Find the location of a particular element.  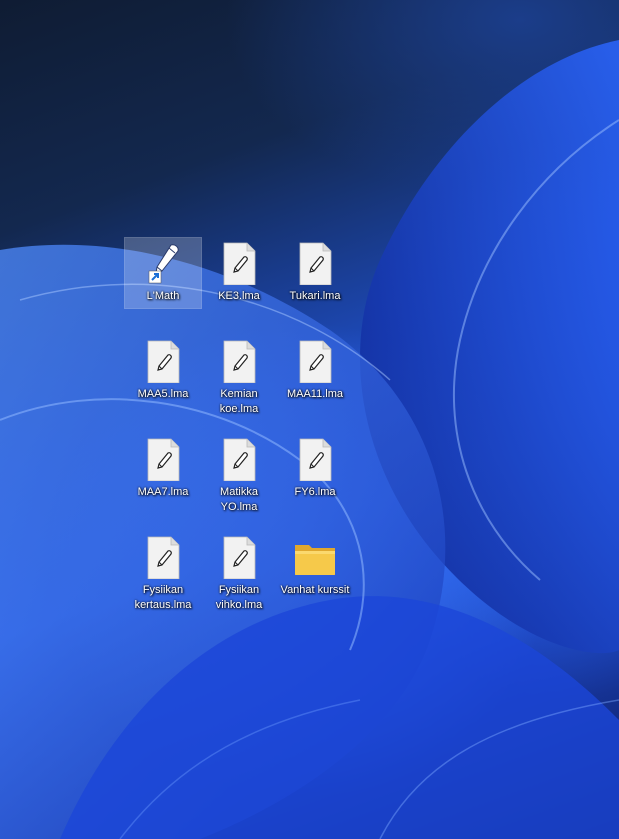

desktop-icon-fysiikan-vihko: Fysiikan vihko.lma is located at coordinates (239, 572).